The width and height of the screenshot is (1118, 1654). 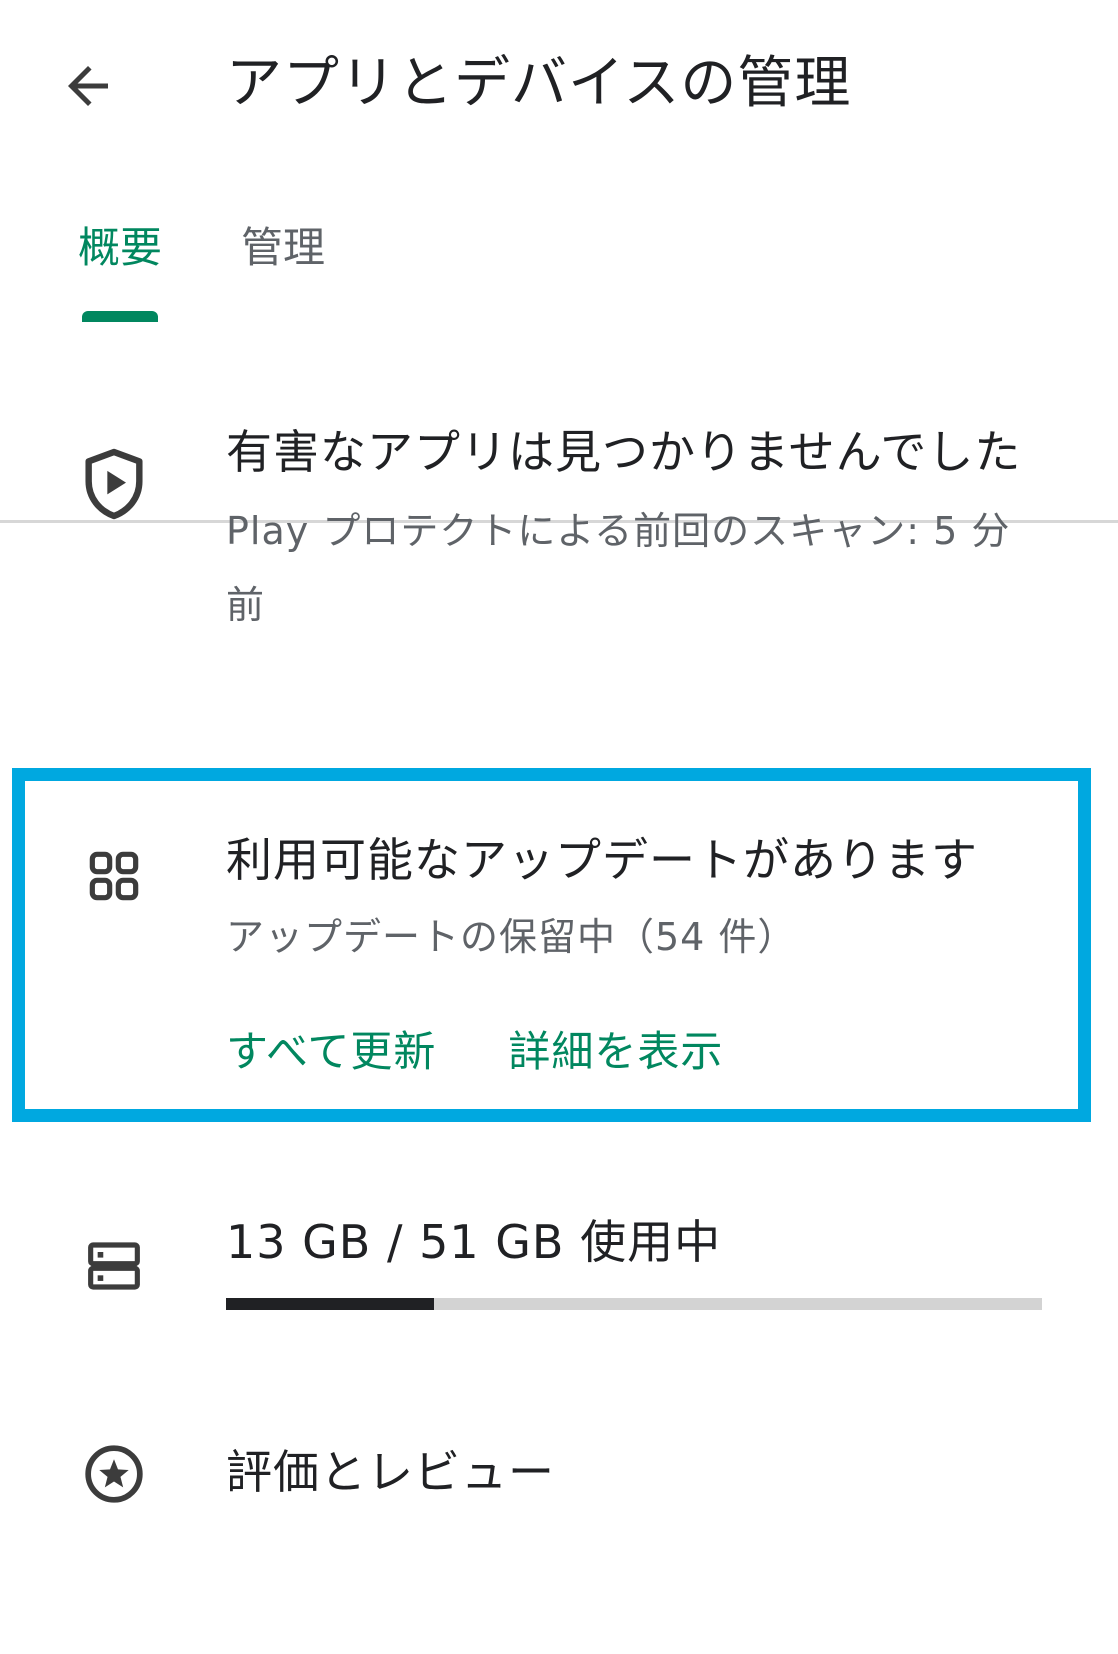 What do you see at coordinates (283, 248) in the screenshot?
I see `tab-manage: 管理` at bounding box center [283, 248].